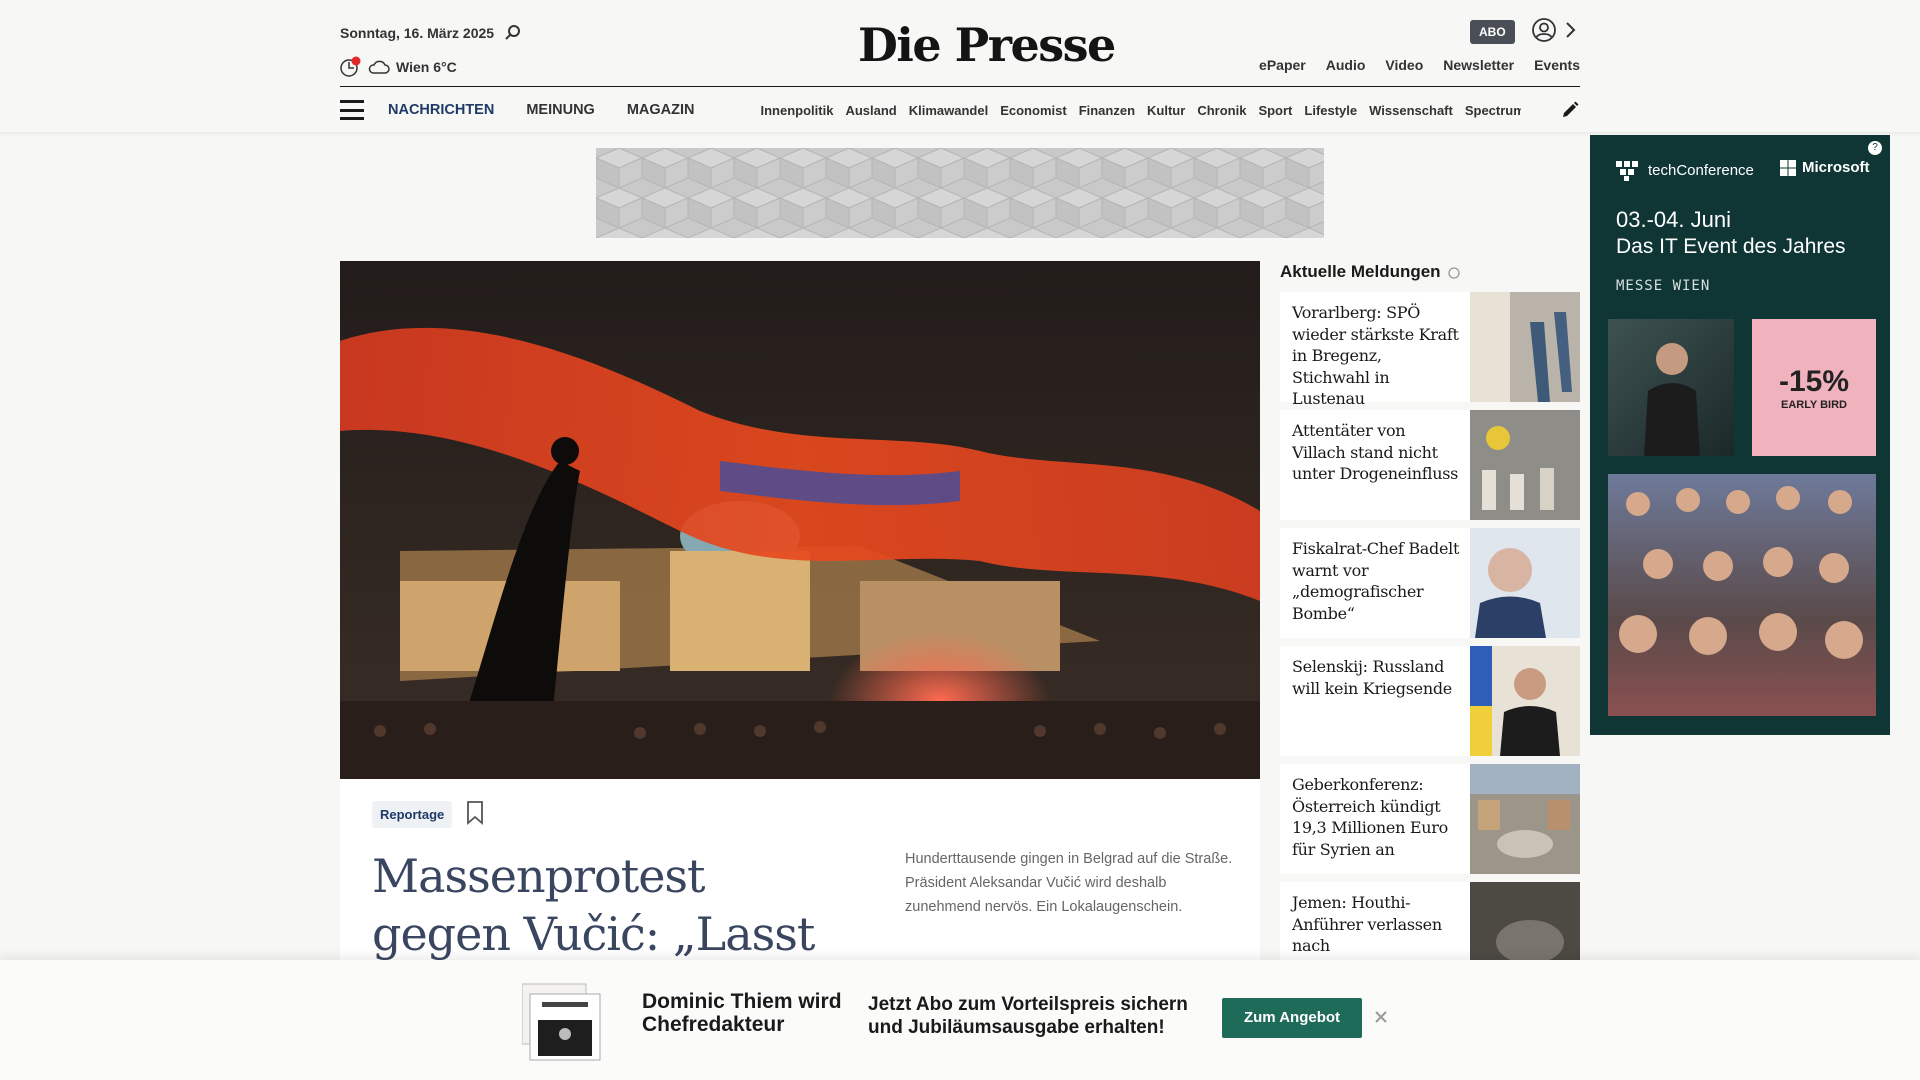 Image resolution: width=1920 pixels, height=1080 pixels. Describe the element at coordinates (1493, 110) in the screenshot. I see `nav-spectrum: Spectrum` at that location.